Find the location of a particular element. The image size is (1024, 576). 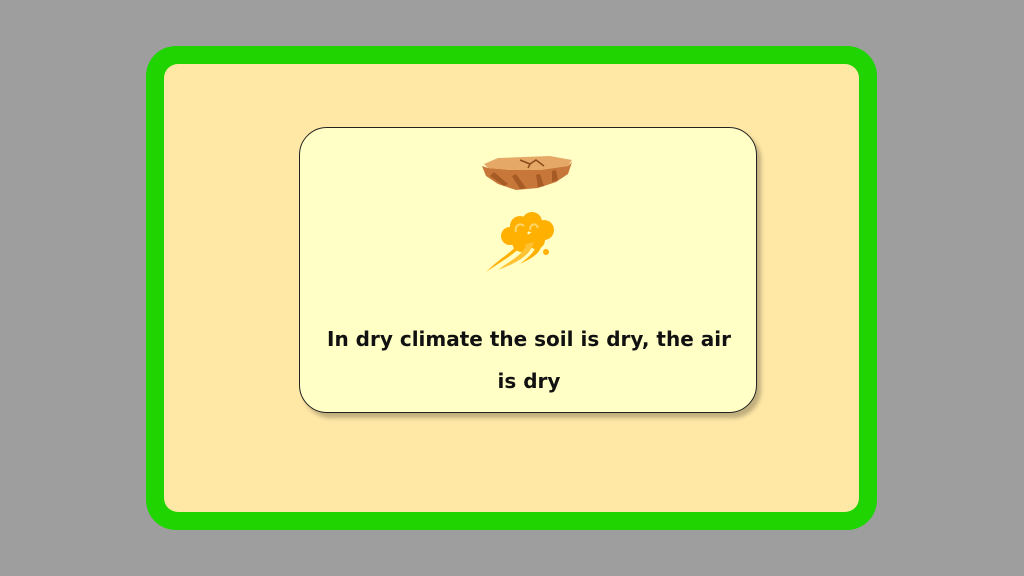

dry-air-icon is located at coordinates (520, 242).